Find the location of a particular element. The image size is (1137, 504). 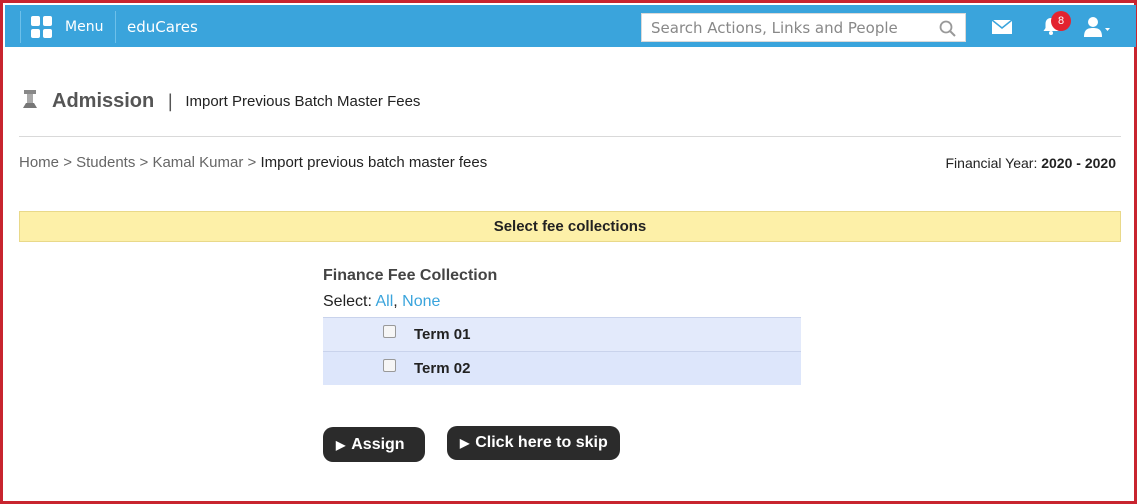

term-label: Term 02 is located at coordinates (442, 368).